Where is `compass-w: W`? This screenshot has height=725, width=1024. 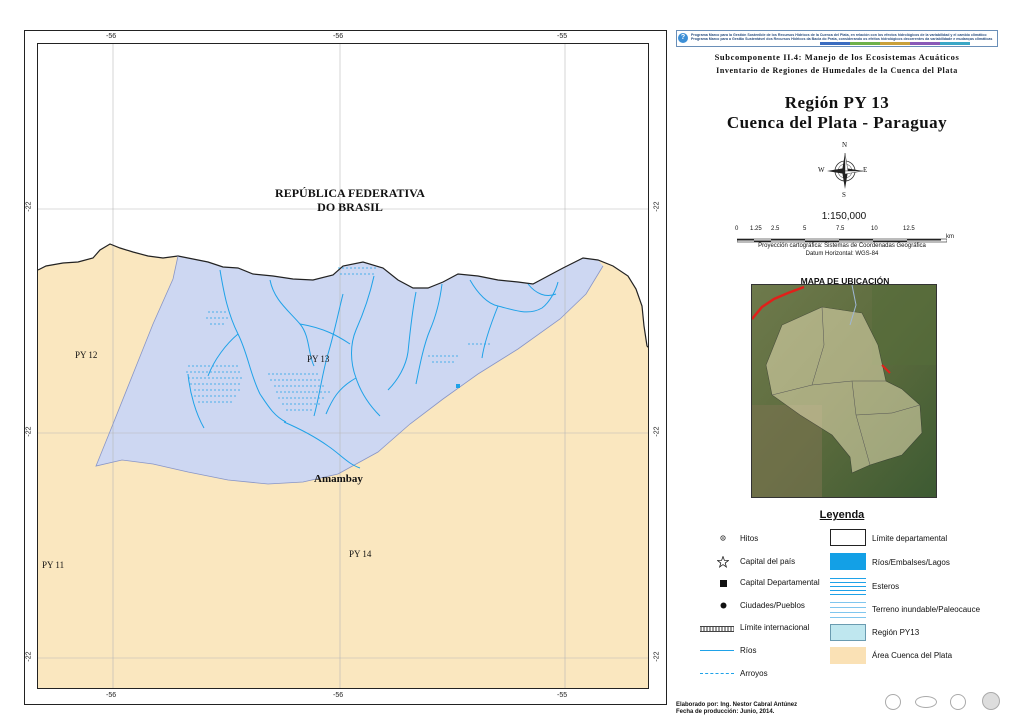
compass-w: W is located at coordinates (821, 170).